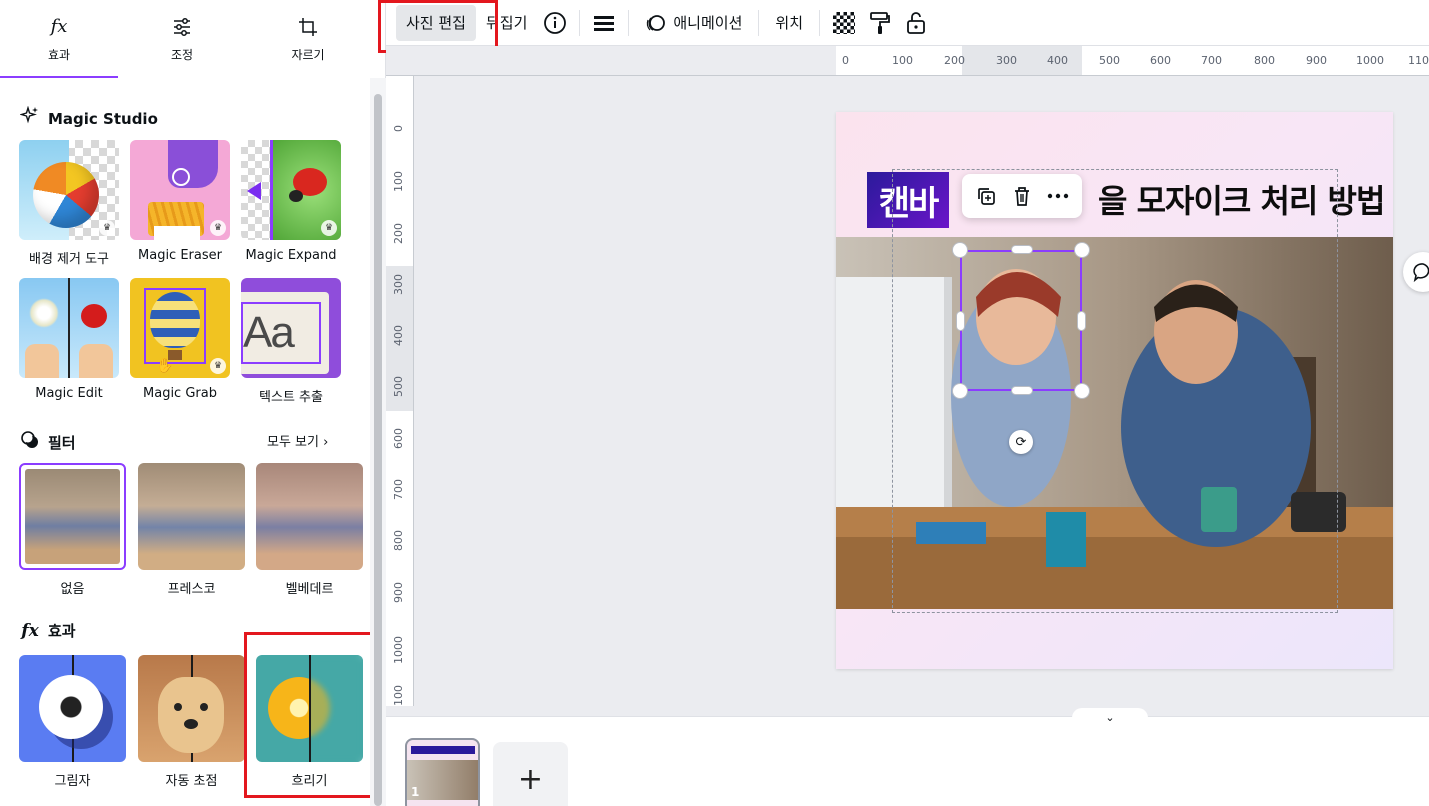 The width and height of the screenshot is (1429, 806). What do you see at coordinates (960, 250) in the screenshot?
I see `resize-handle-top-left` at bounding box center [960, 250].